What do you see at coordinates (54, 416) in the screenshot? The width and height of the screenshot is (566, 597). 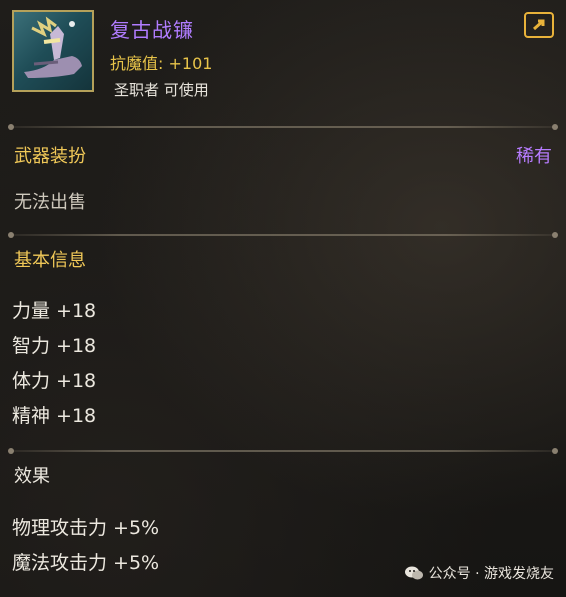 I see `stat-spirit: 精神 +18` at bounding box center [54, 416].